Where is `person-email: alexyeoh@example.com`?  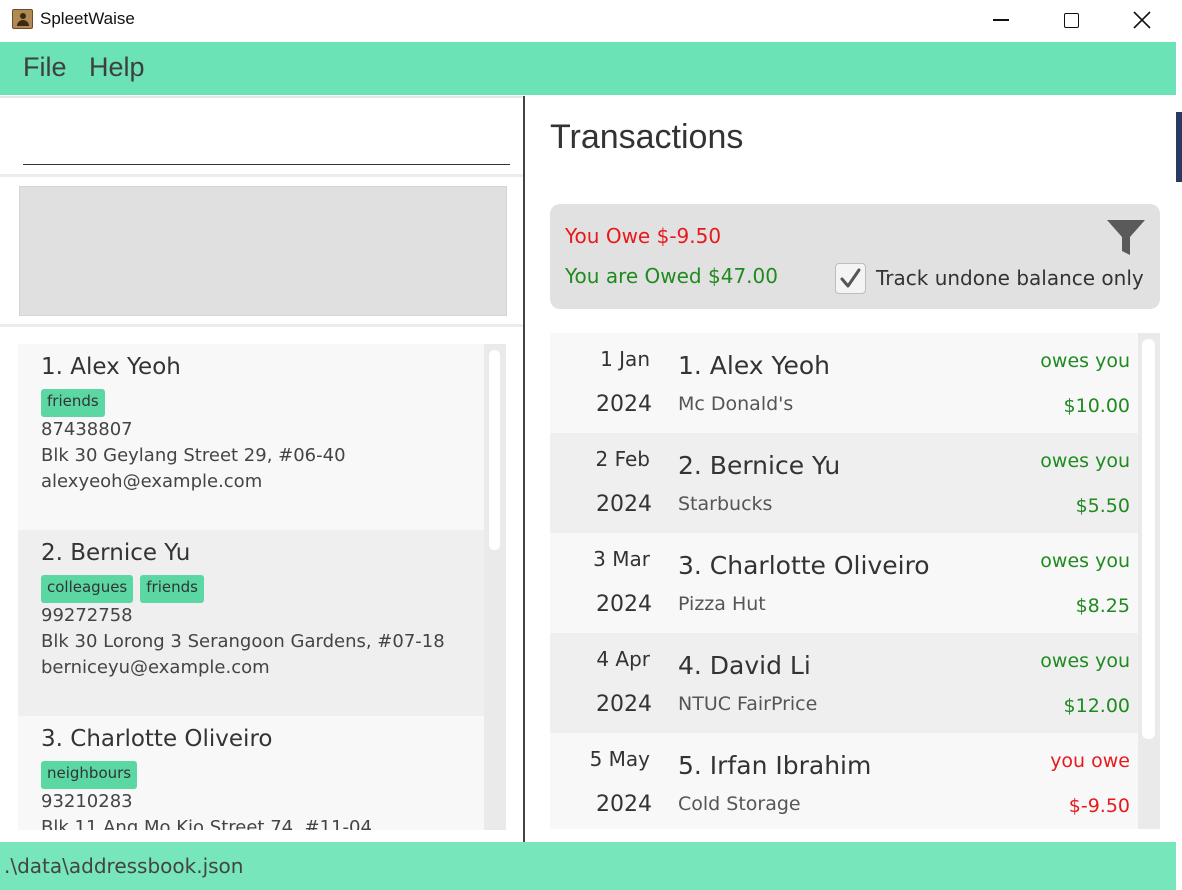 person-email: alexyeoh@example.com is located at coordinates (152, 481).